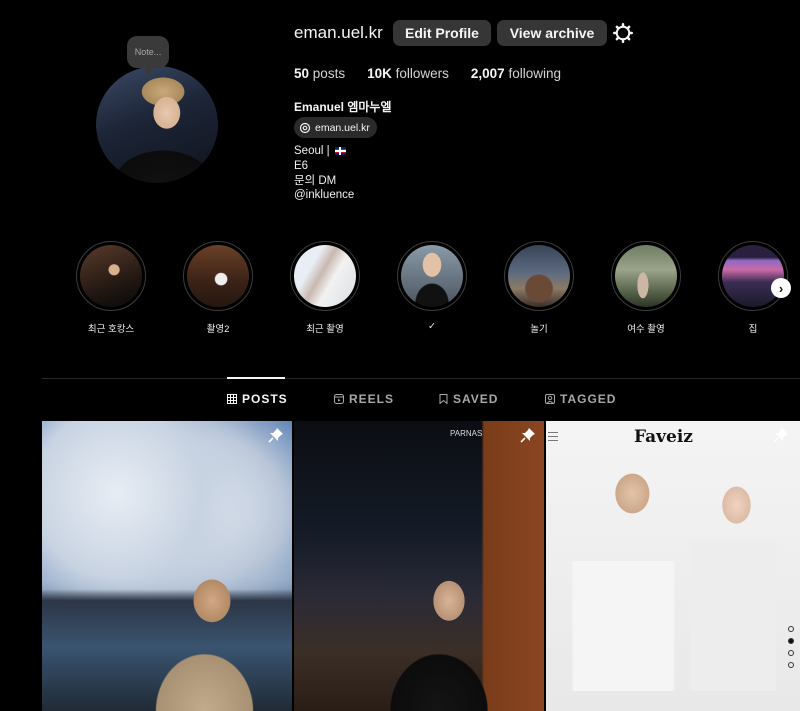  I want to click on profile-avatar, so click(157, 124).